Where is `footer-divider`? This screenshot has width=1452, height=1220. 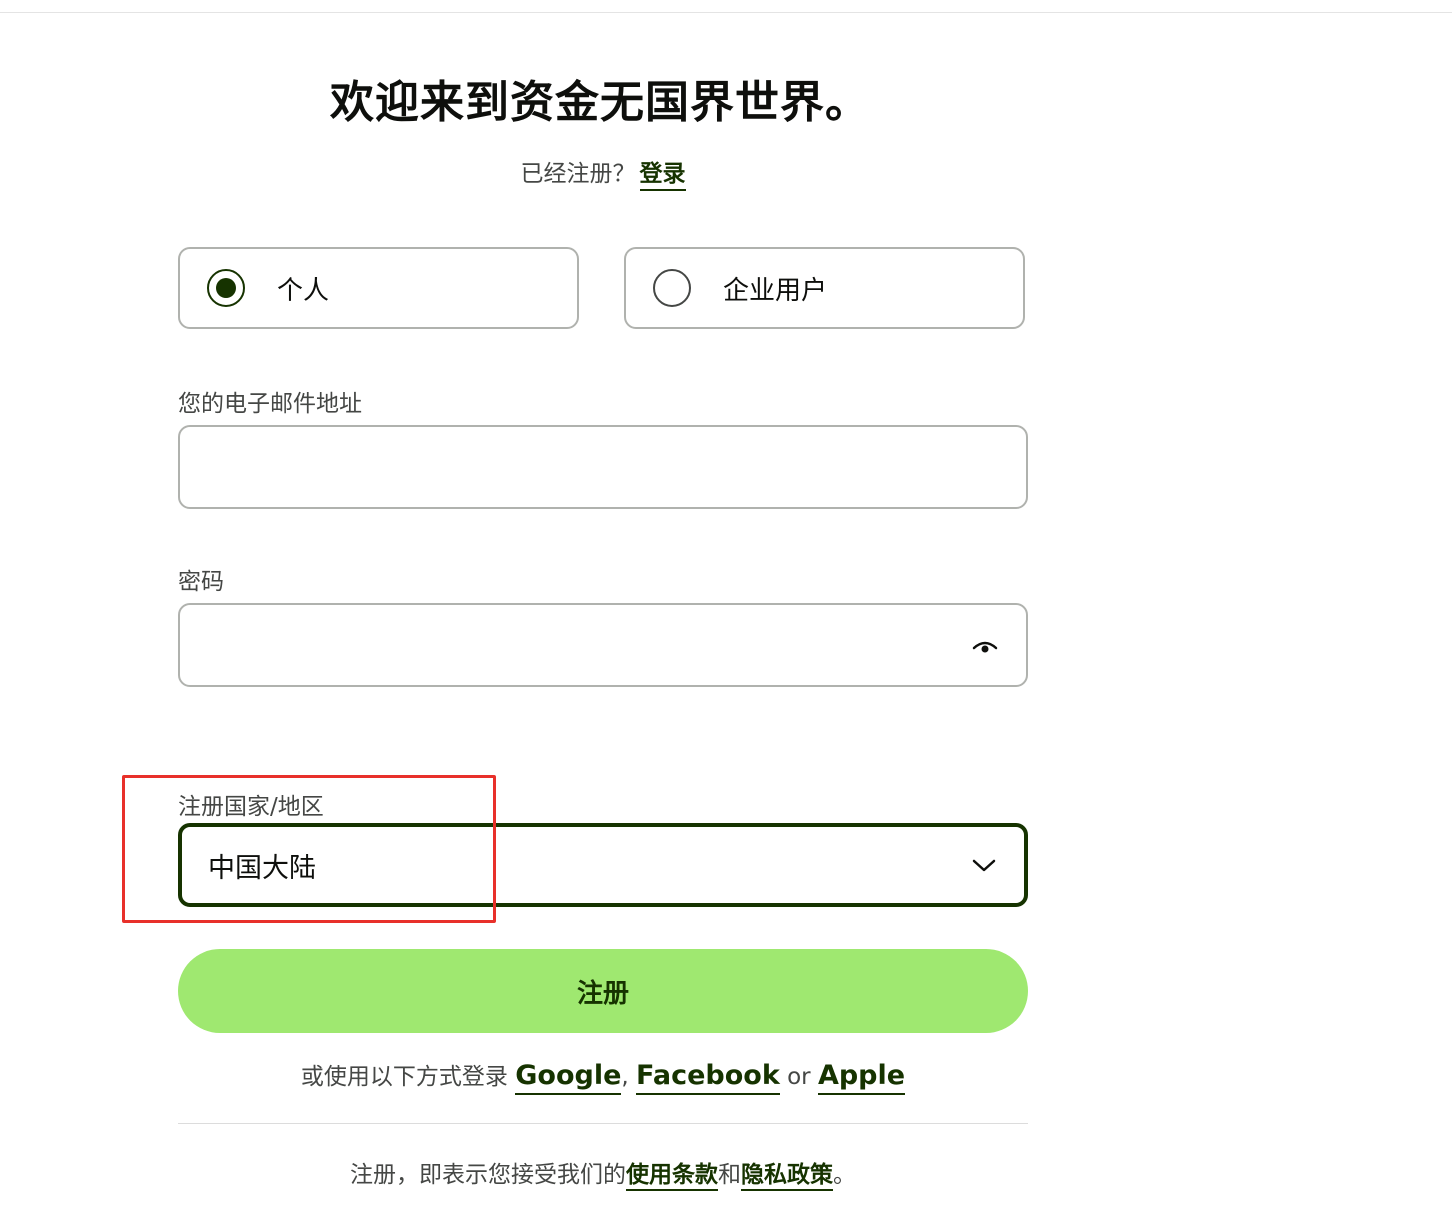
footer-divider is located at coordinates (603, 1123).